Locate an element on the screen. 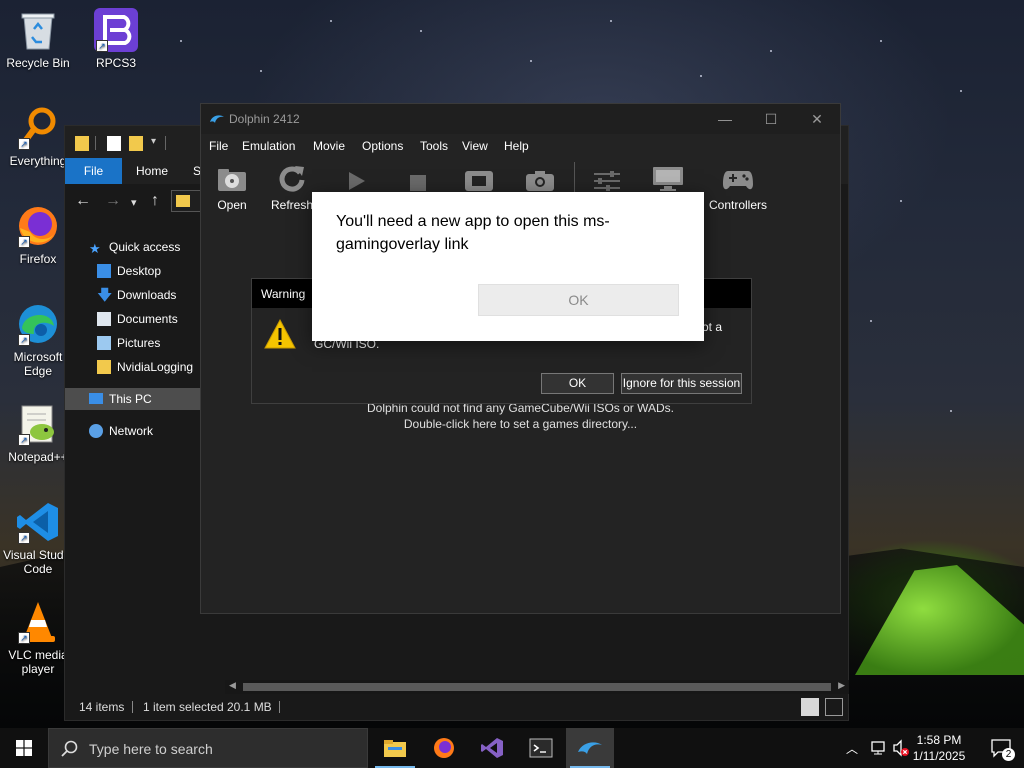 This screenshot has height=768, width=1024. horizontal-scrollbar: ◀ ▶ is located at coordinates (537, 687).